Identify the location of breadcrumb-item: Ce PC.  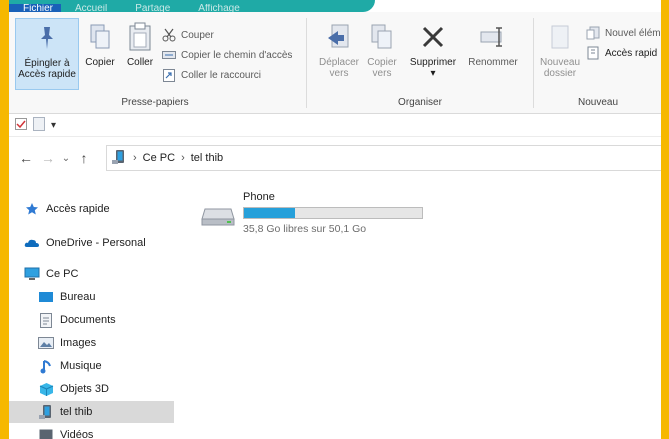
(159, 158).